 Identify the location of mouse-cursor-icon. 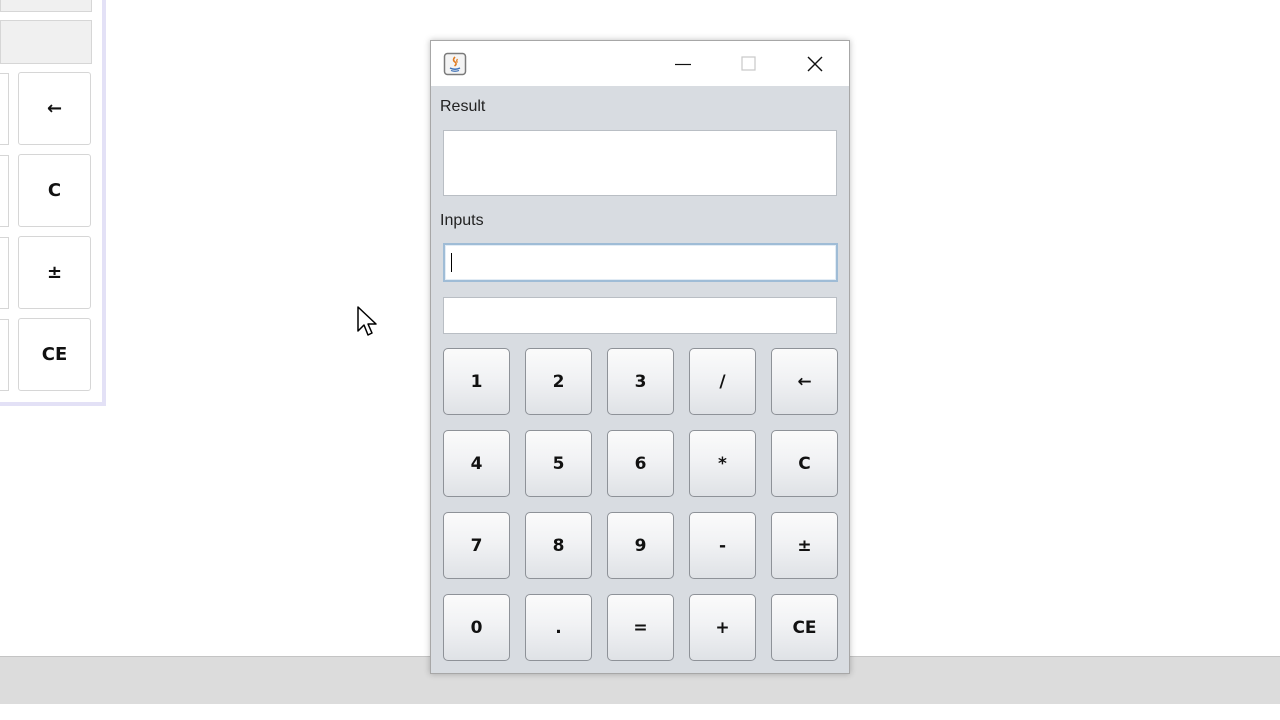
(367, 321).